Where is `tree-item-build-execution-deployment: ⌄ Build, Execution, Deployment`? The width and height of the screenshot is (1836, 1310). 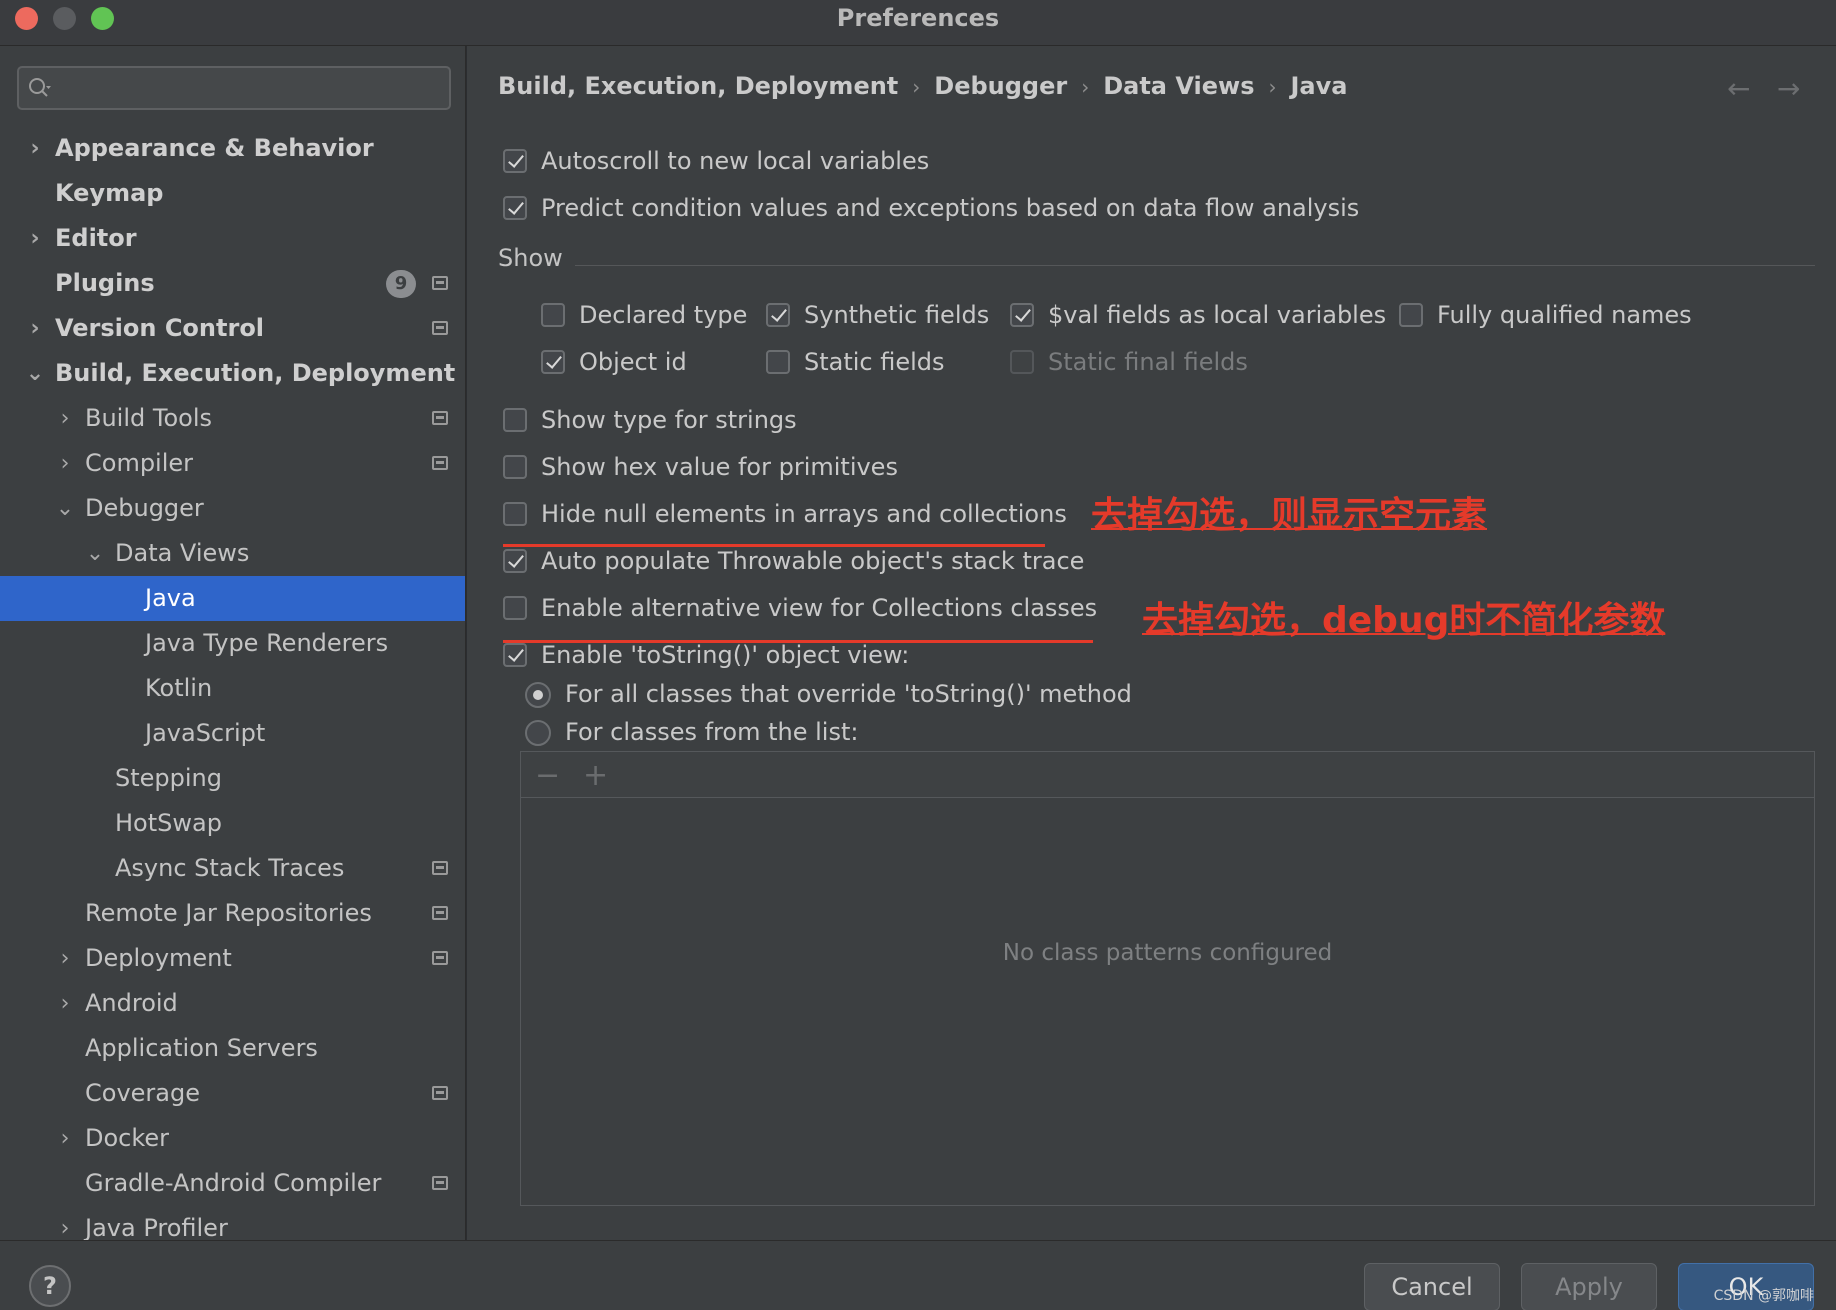 tree-item-build-execution-deployment: ⌄ Build, Execution, Deployment is located at coordinates (232, 373).